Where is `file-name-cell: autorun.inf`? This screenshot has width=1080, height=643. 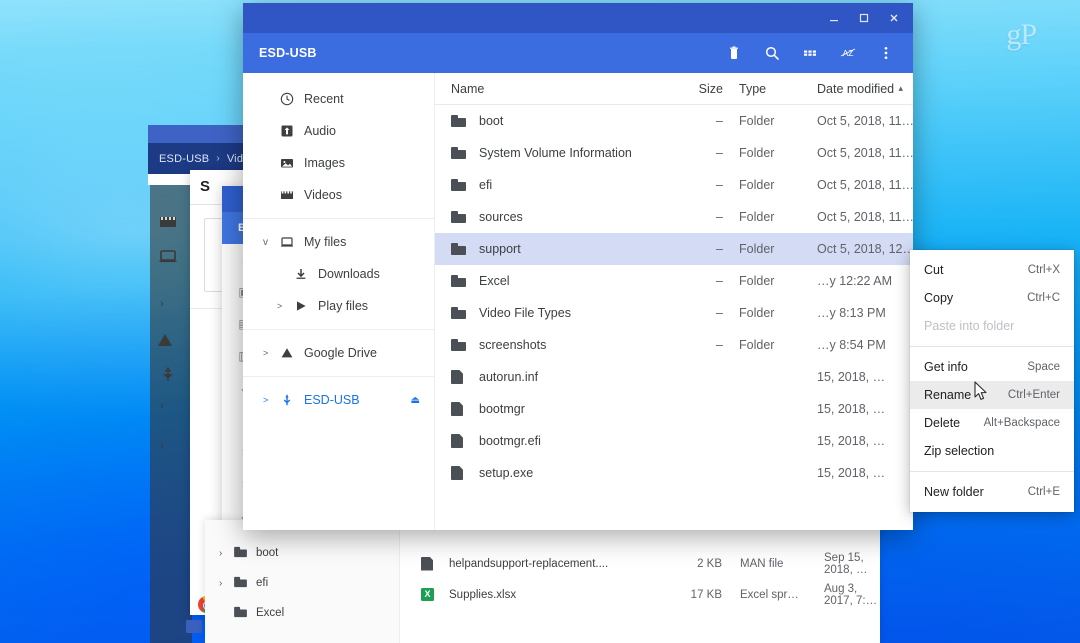 file-name-cell: autorun.inf is located at coordinates (548, 377).